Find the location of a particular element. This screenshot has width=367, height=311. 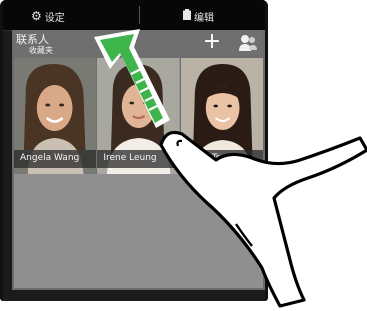

contact-name: Irene Leung is located at coordinates (130, 158).